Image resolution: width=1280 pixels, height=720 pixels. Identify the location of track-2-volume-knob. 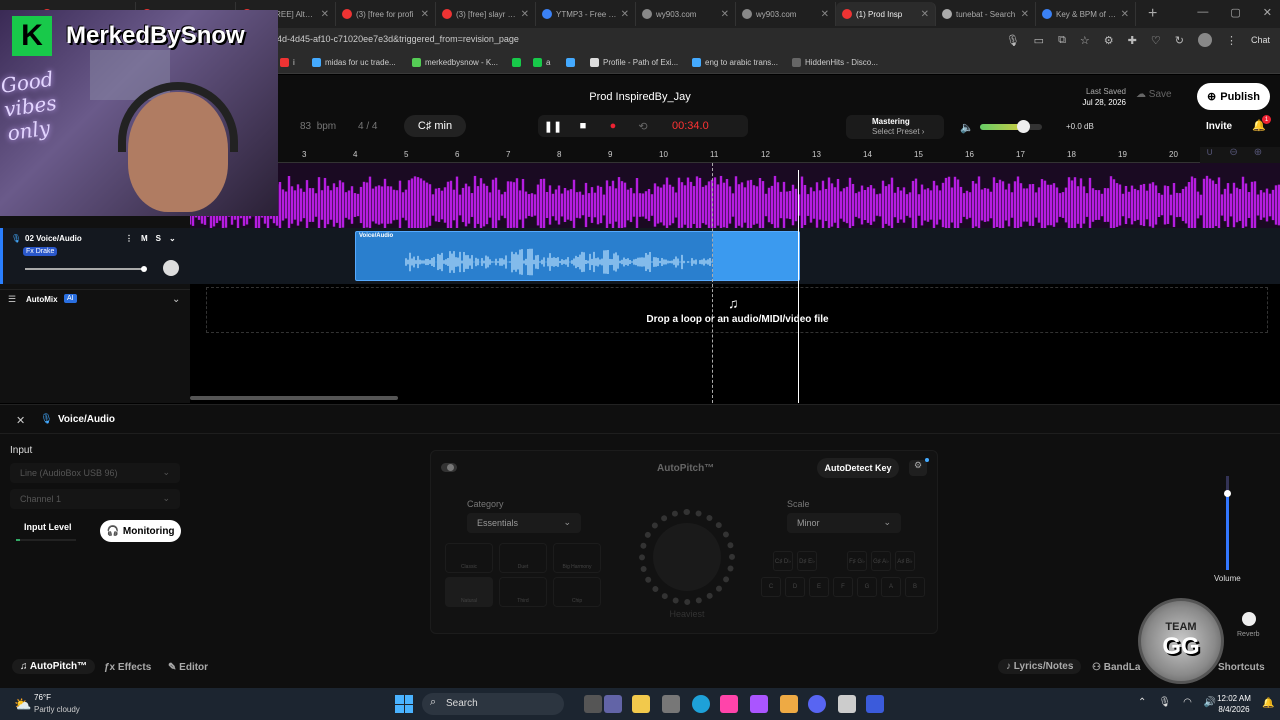
(144, 269).